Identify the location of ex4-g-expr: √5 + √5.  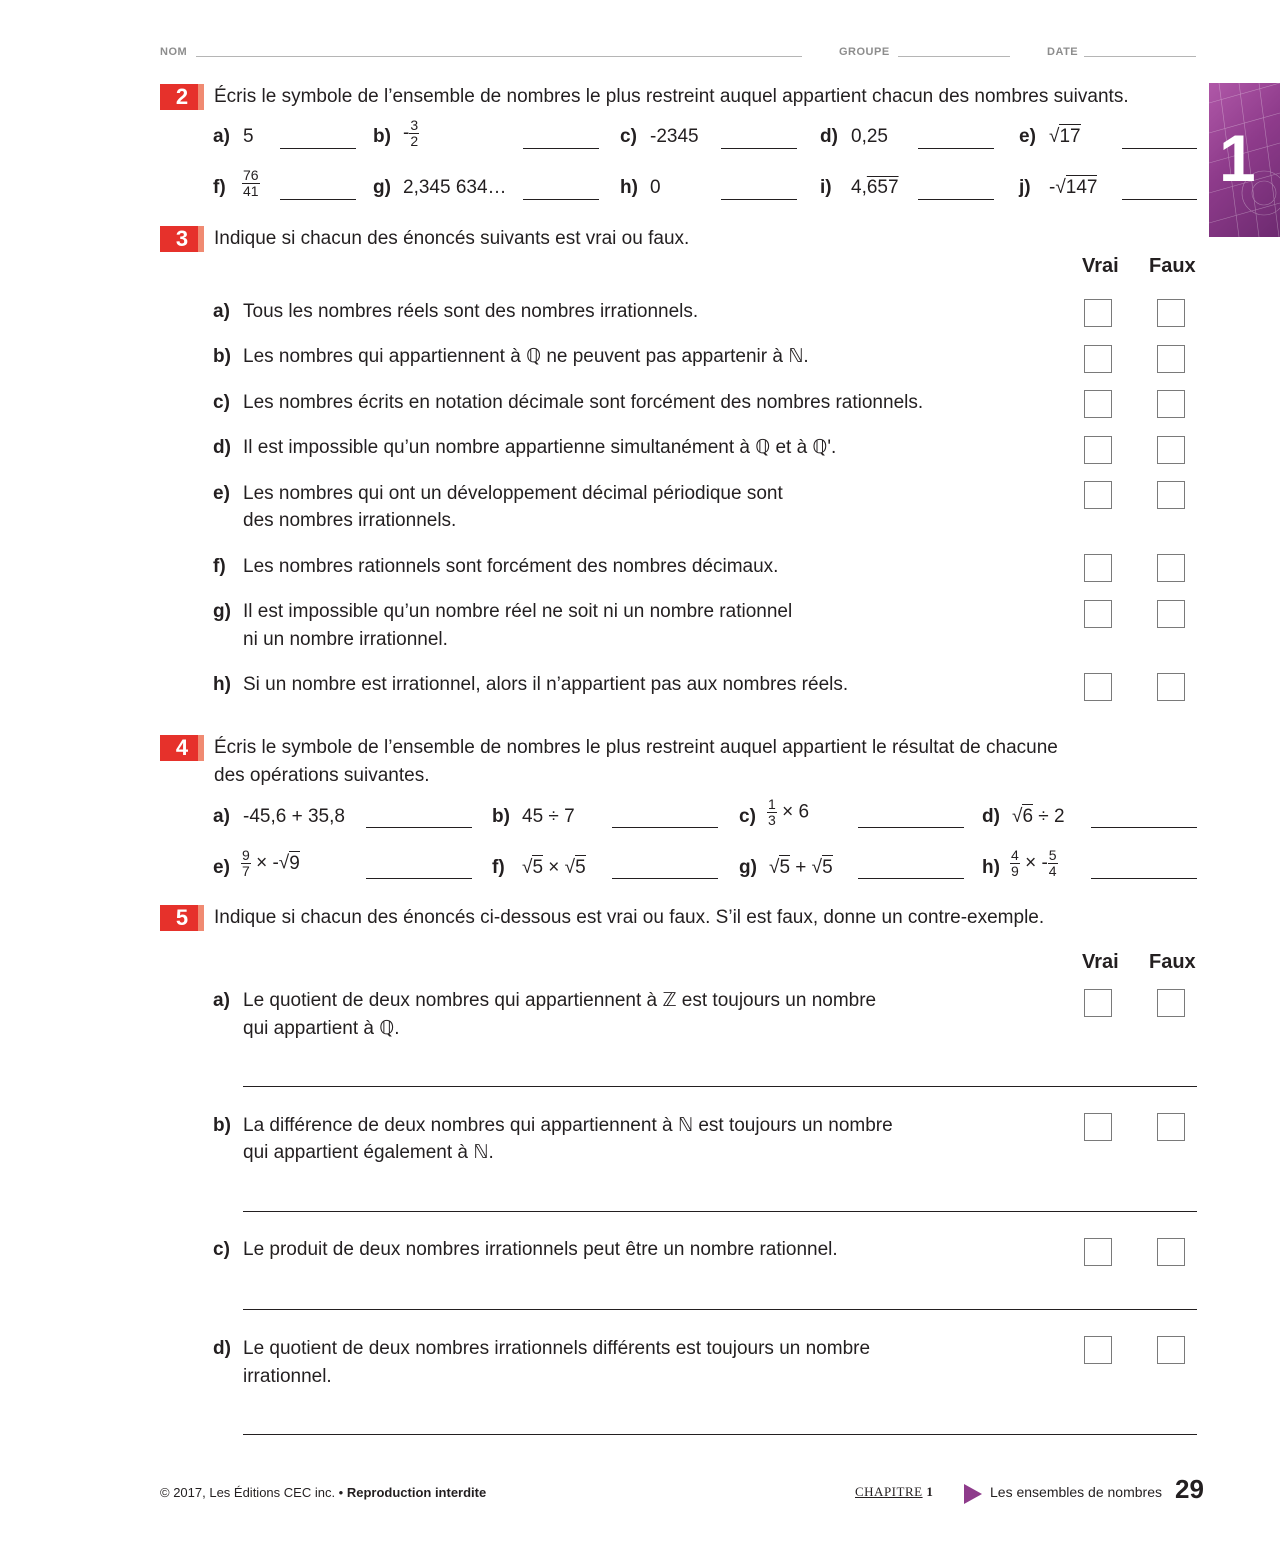
(801, 866).